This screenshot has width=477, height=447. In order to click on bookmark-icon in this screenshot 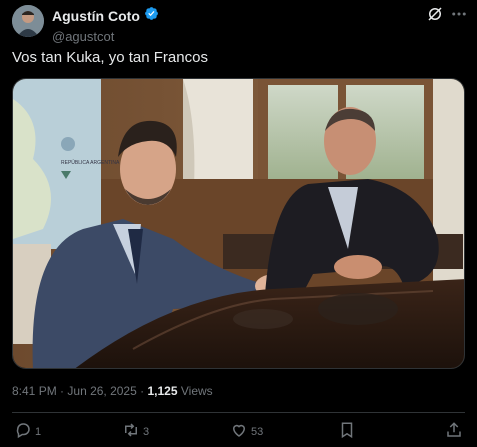, I will do `click(347, 431)`.